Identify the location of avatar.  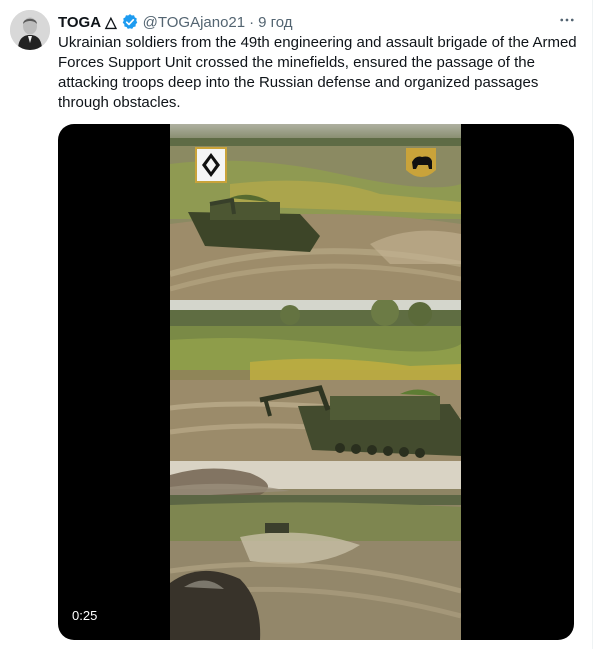
(30, 30).